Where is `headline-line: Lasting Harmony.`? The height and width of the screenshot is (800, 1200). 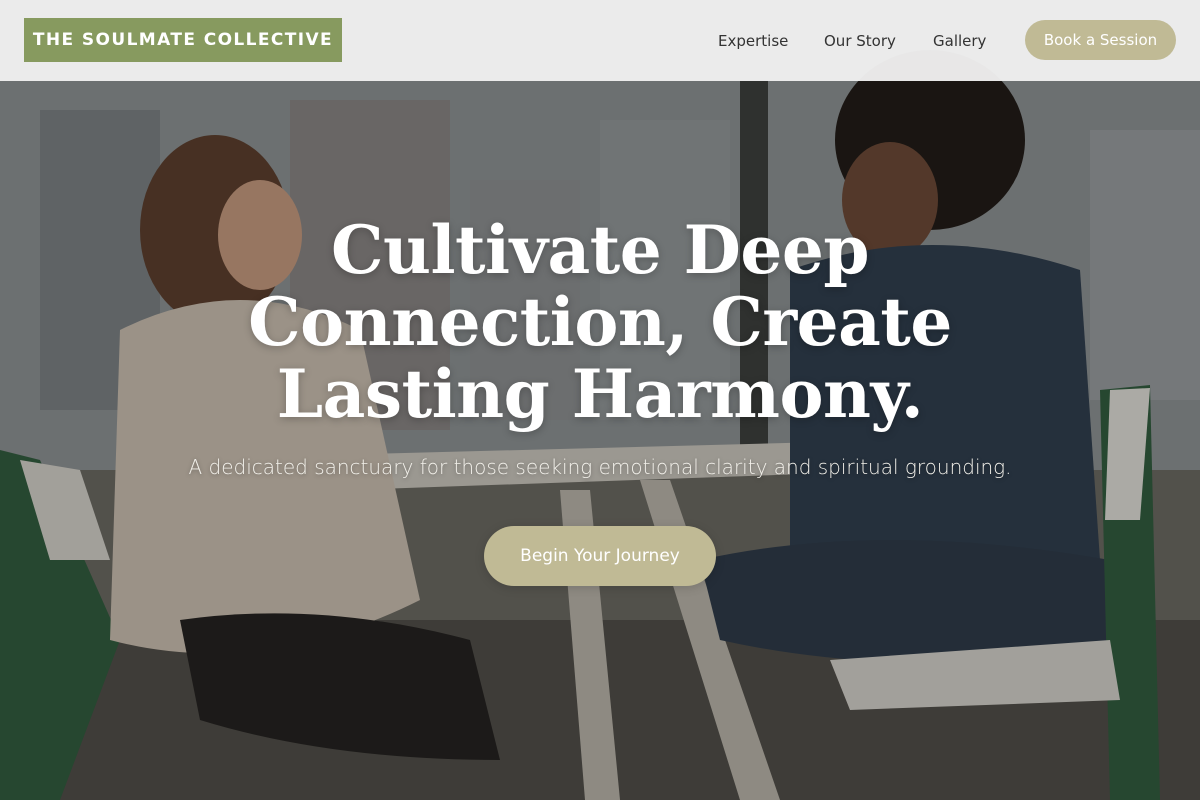
headline-line: Lasting Harmony. is located at coordinates (600, 394).